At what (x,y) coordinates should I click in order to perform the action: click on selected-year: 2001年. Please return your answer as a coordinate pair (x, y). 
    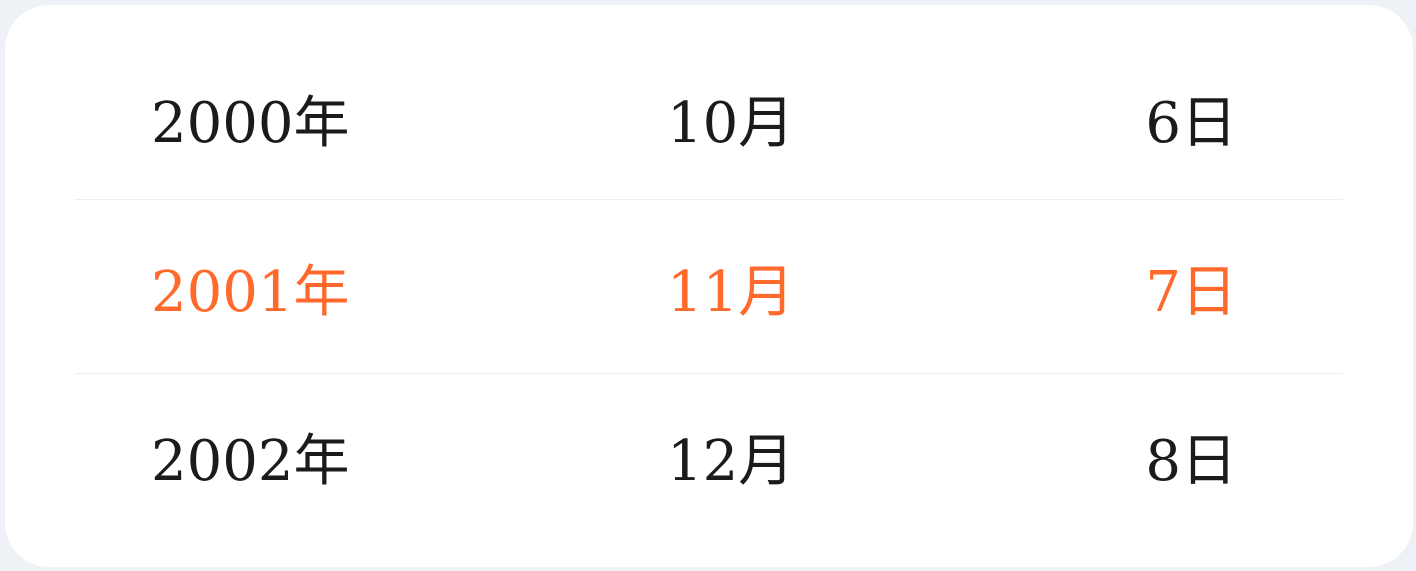
    Looking at the image, I should click on (250, 293).